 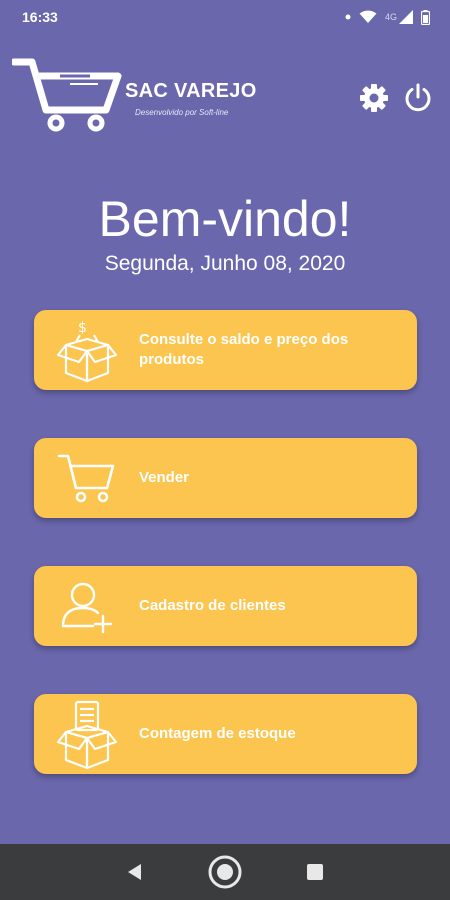 I want to click on home-button, so click(x=225, y=872).